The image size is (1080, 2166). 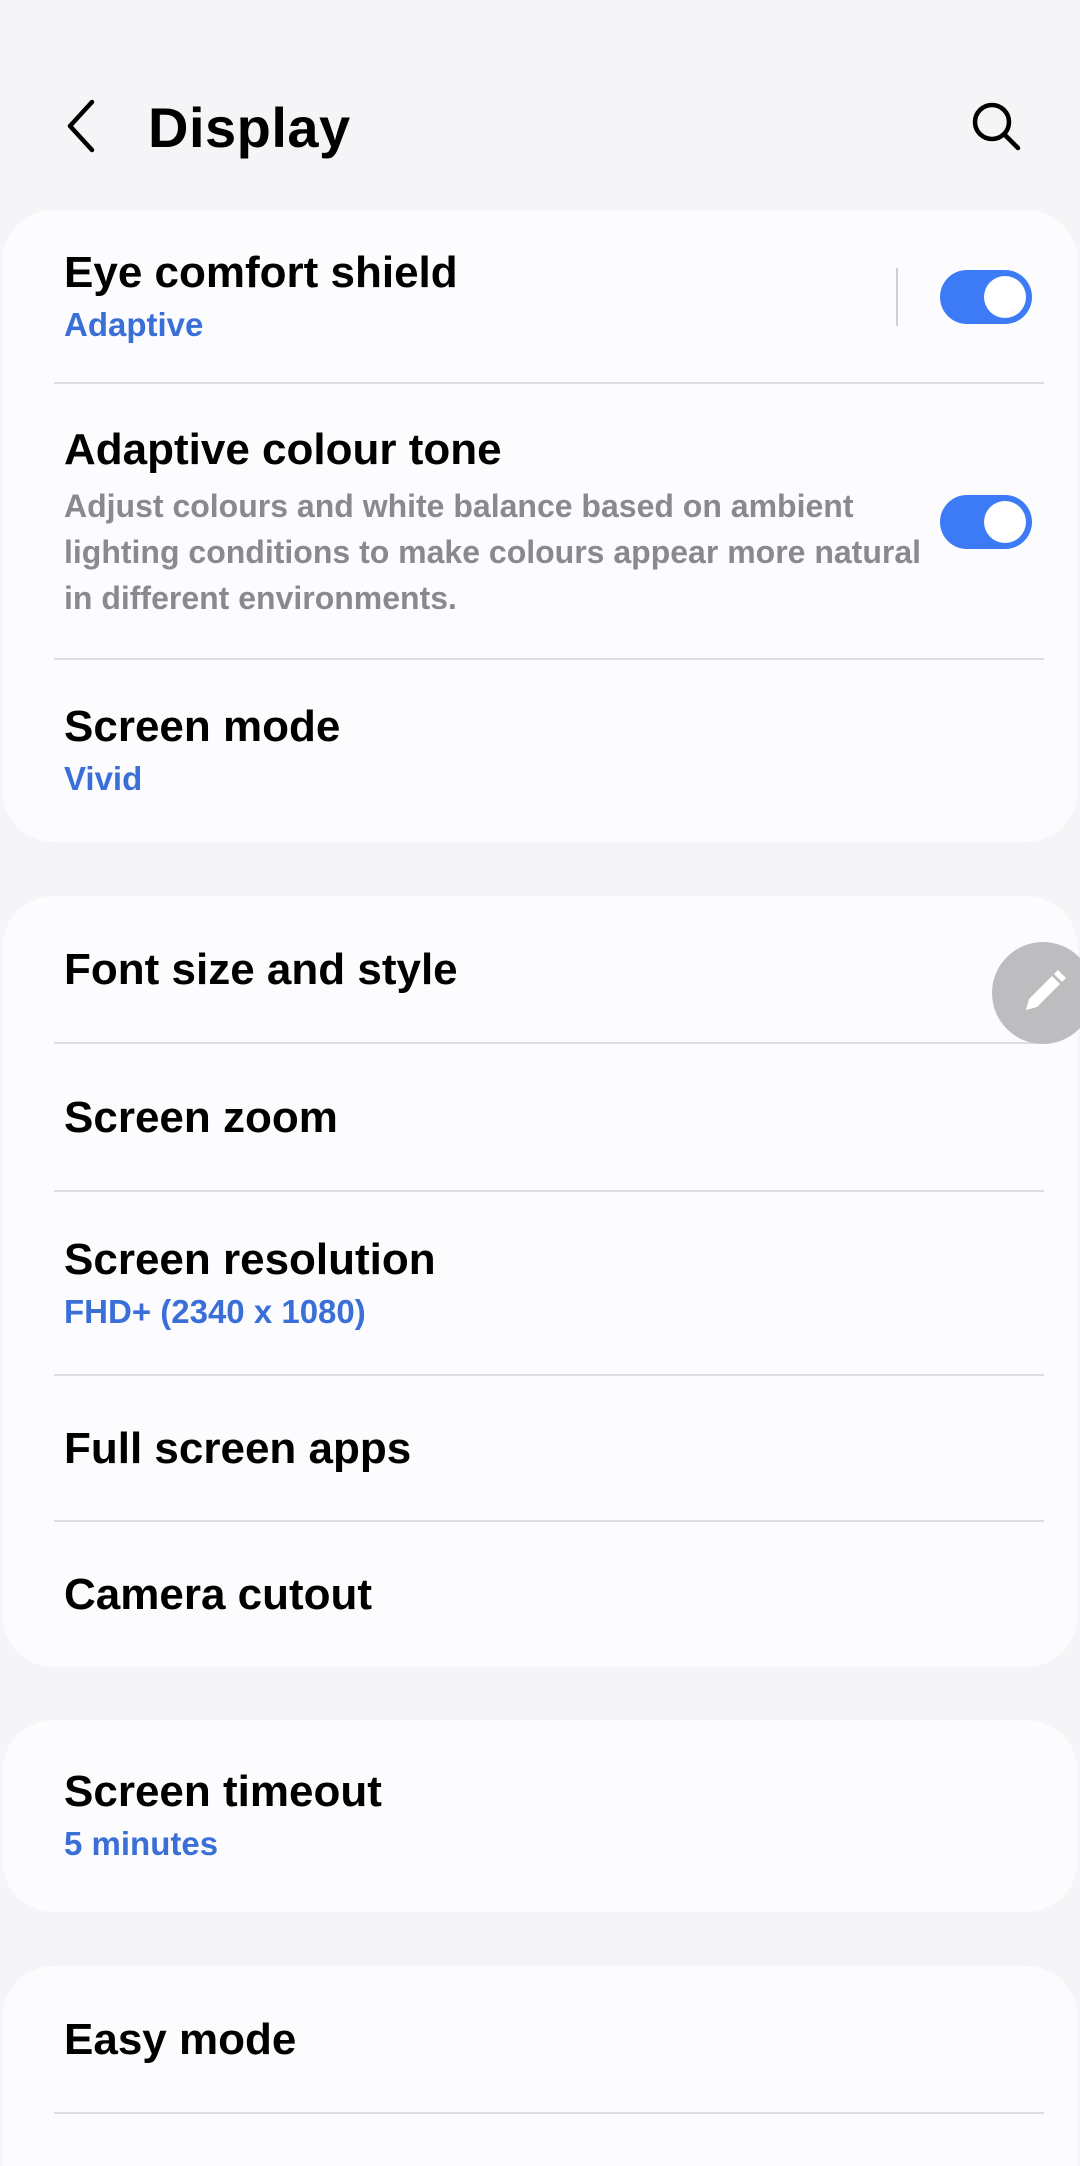 What do you see at coordinates (103, 778) in the screenshot?
I see `screen-mode-value: Vivid` at bounding box center [103, 778].